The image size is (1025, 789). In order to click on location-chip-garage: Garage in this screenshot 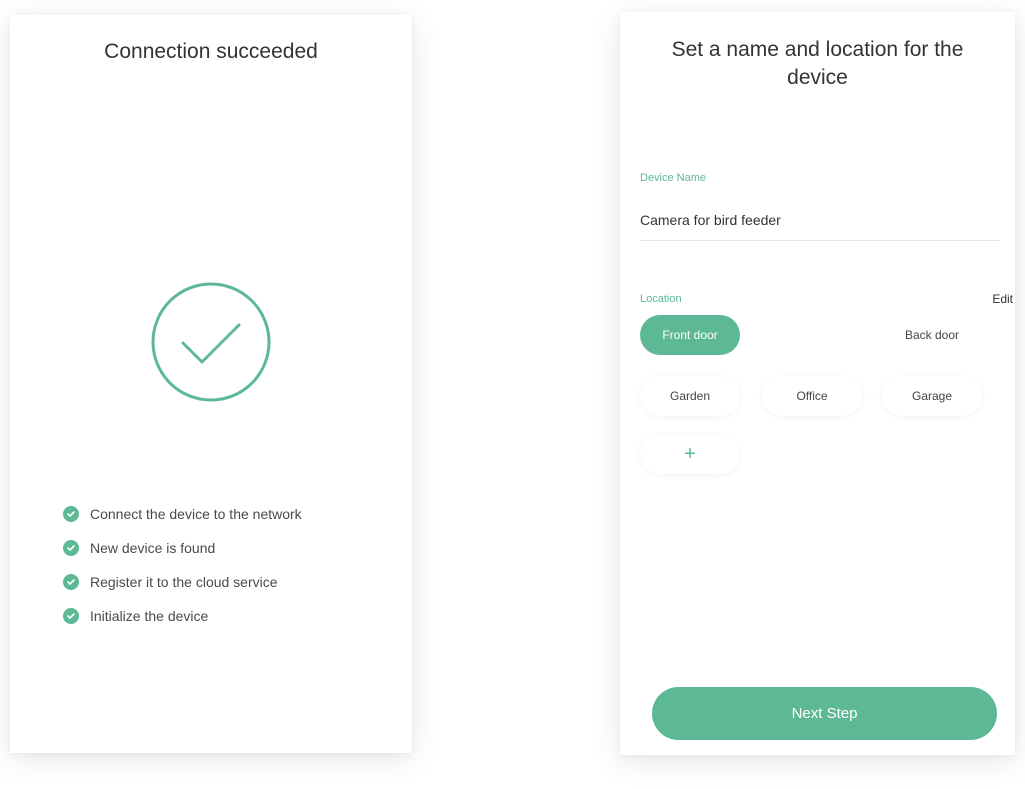, I will do `click(932, 396)`.